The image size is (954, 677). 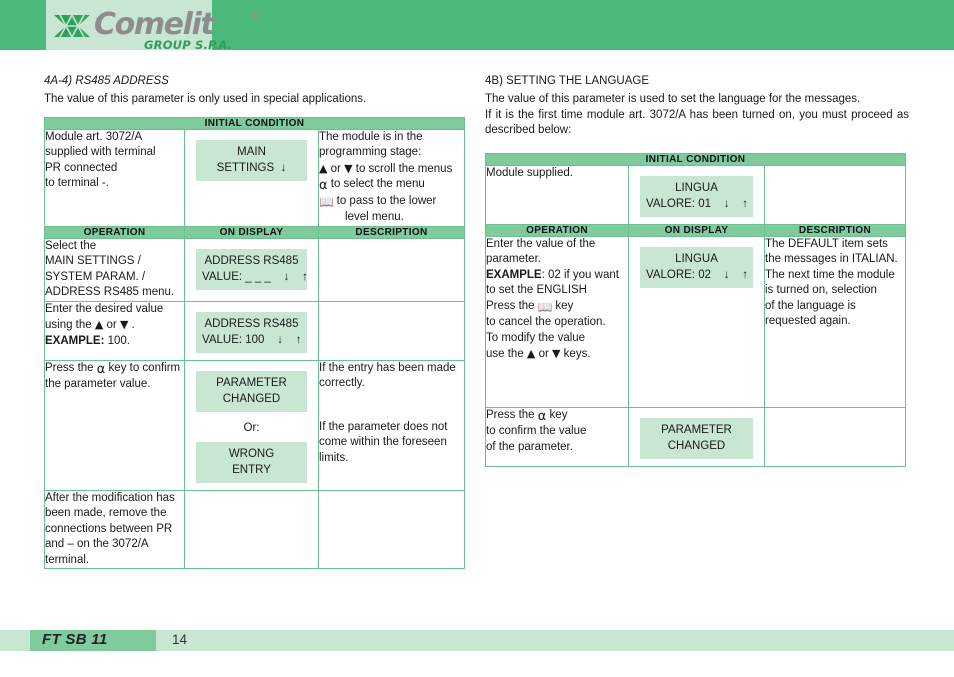 I want to click on lcd-line-1: MAIN, so click(x=251, y=151).